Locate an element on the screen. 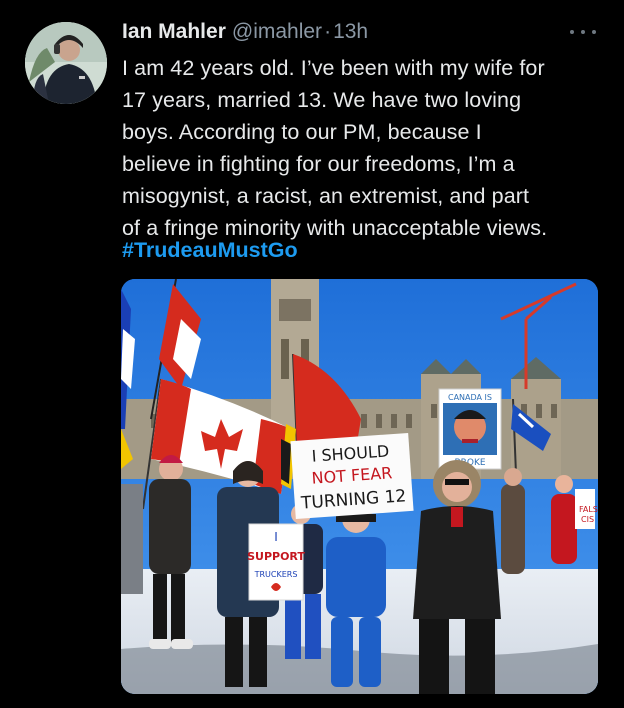  small-sign-line2: SUPPORT is located at coordinates (276, 556).